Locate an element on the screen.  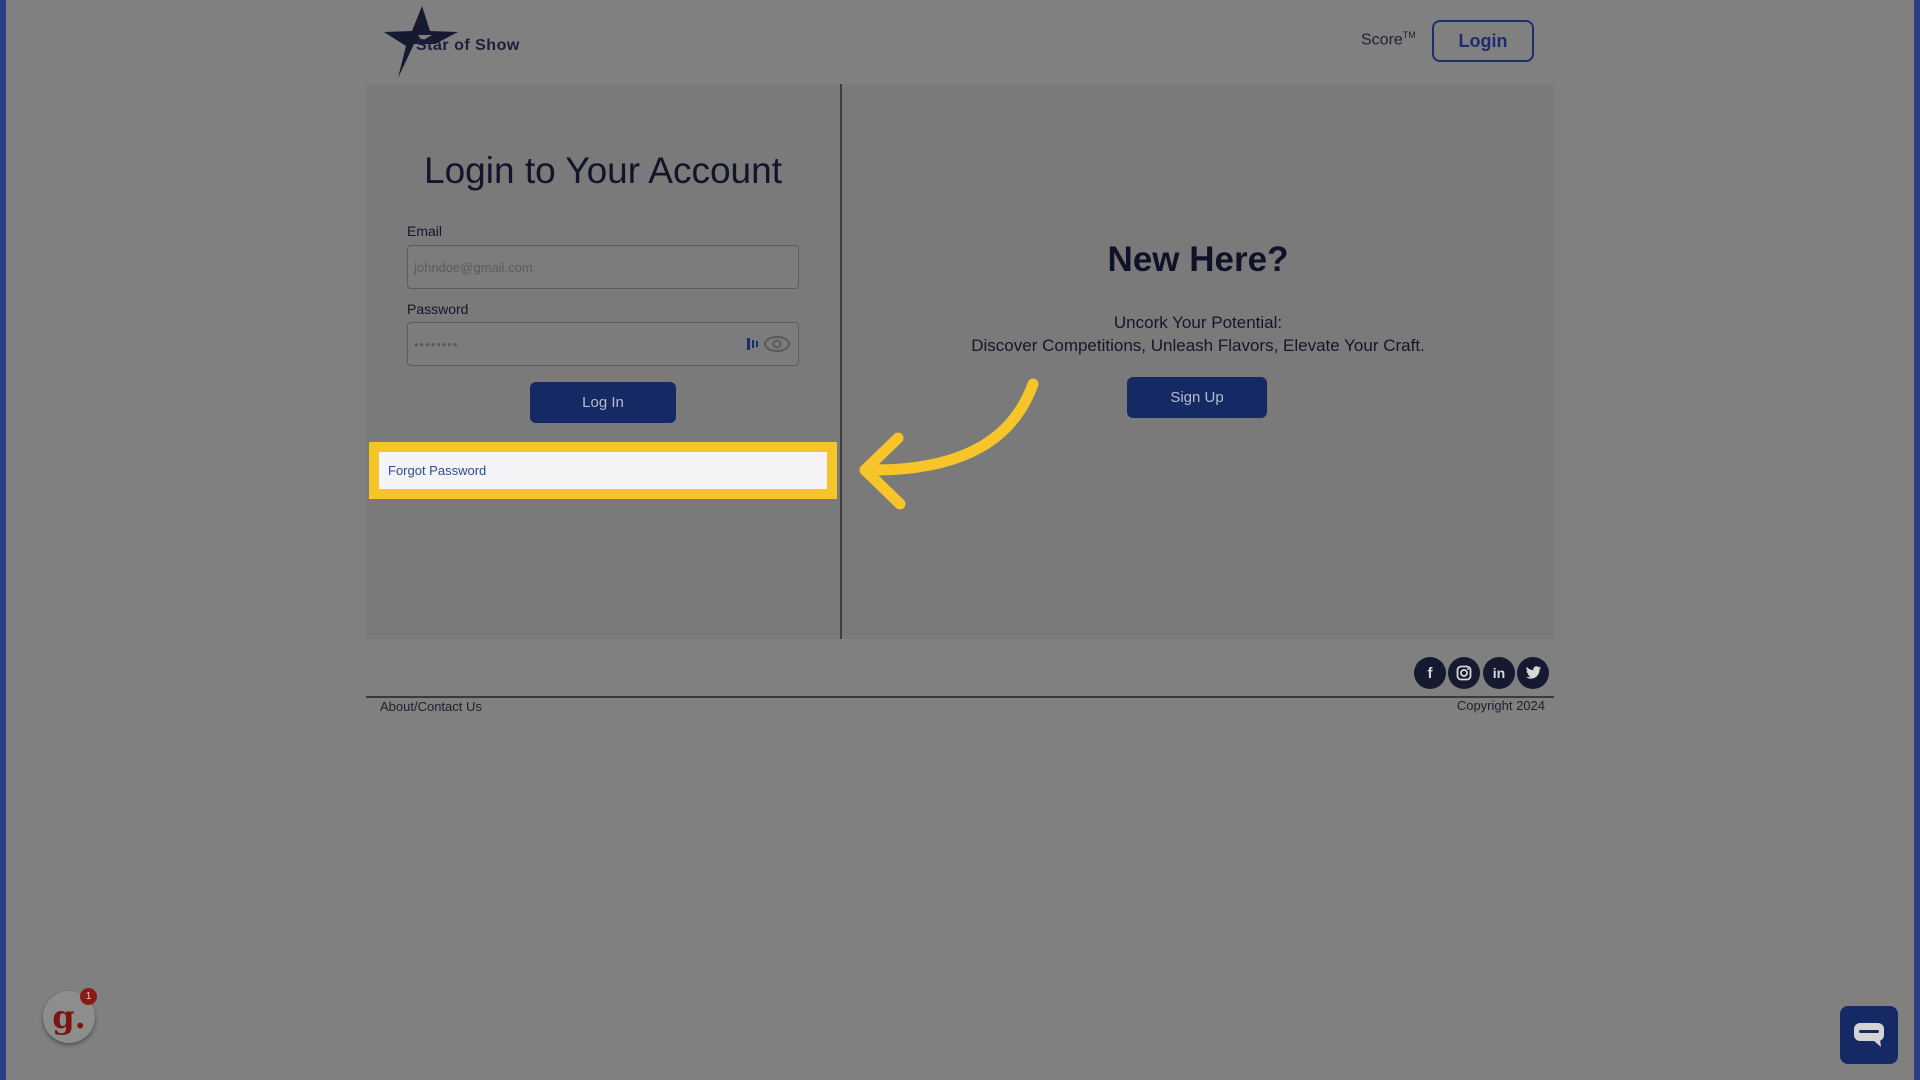
twitter-icon is located at coordinates (1533, 673).